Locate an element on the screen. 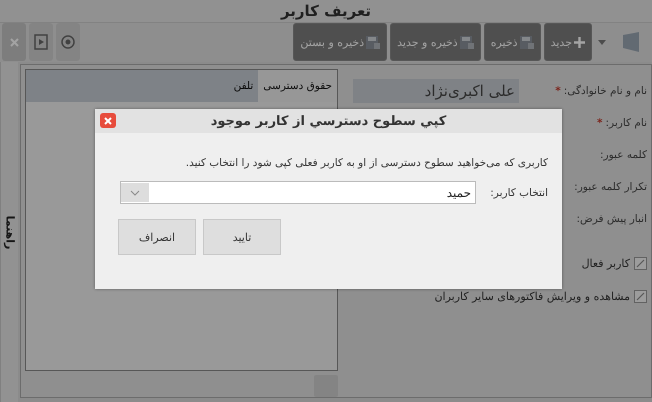 The width and height of the screenshot is (652, 402). window-title: تعریف کاربر is located at coordinates (326, 11).